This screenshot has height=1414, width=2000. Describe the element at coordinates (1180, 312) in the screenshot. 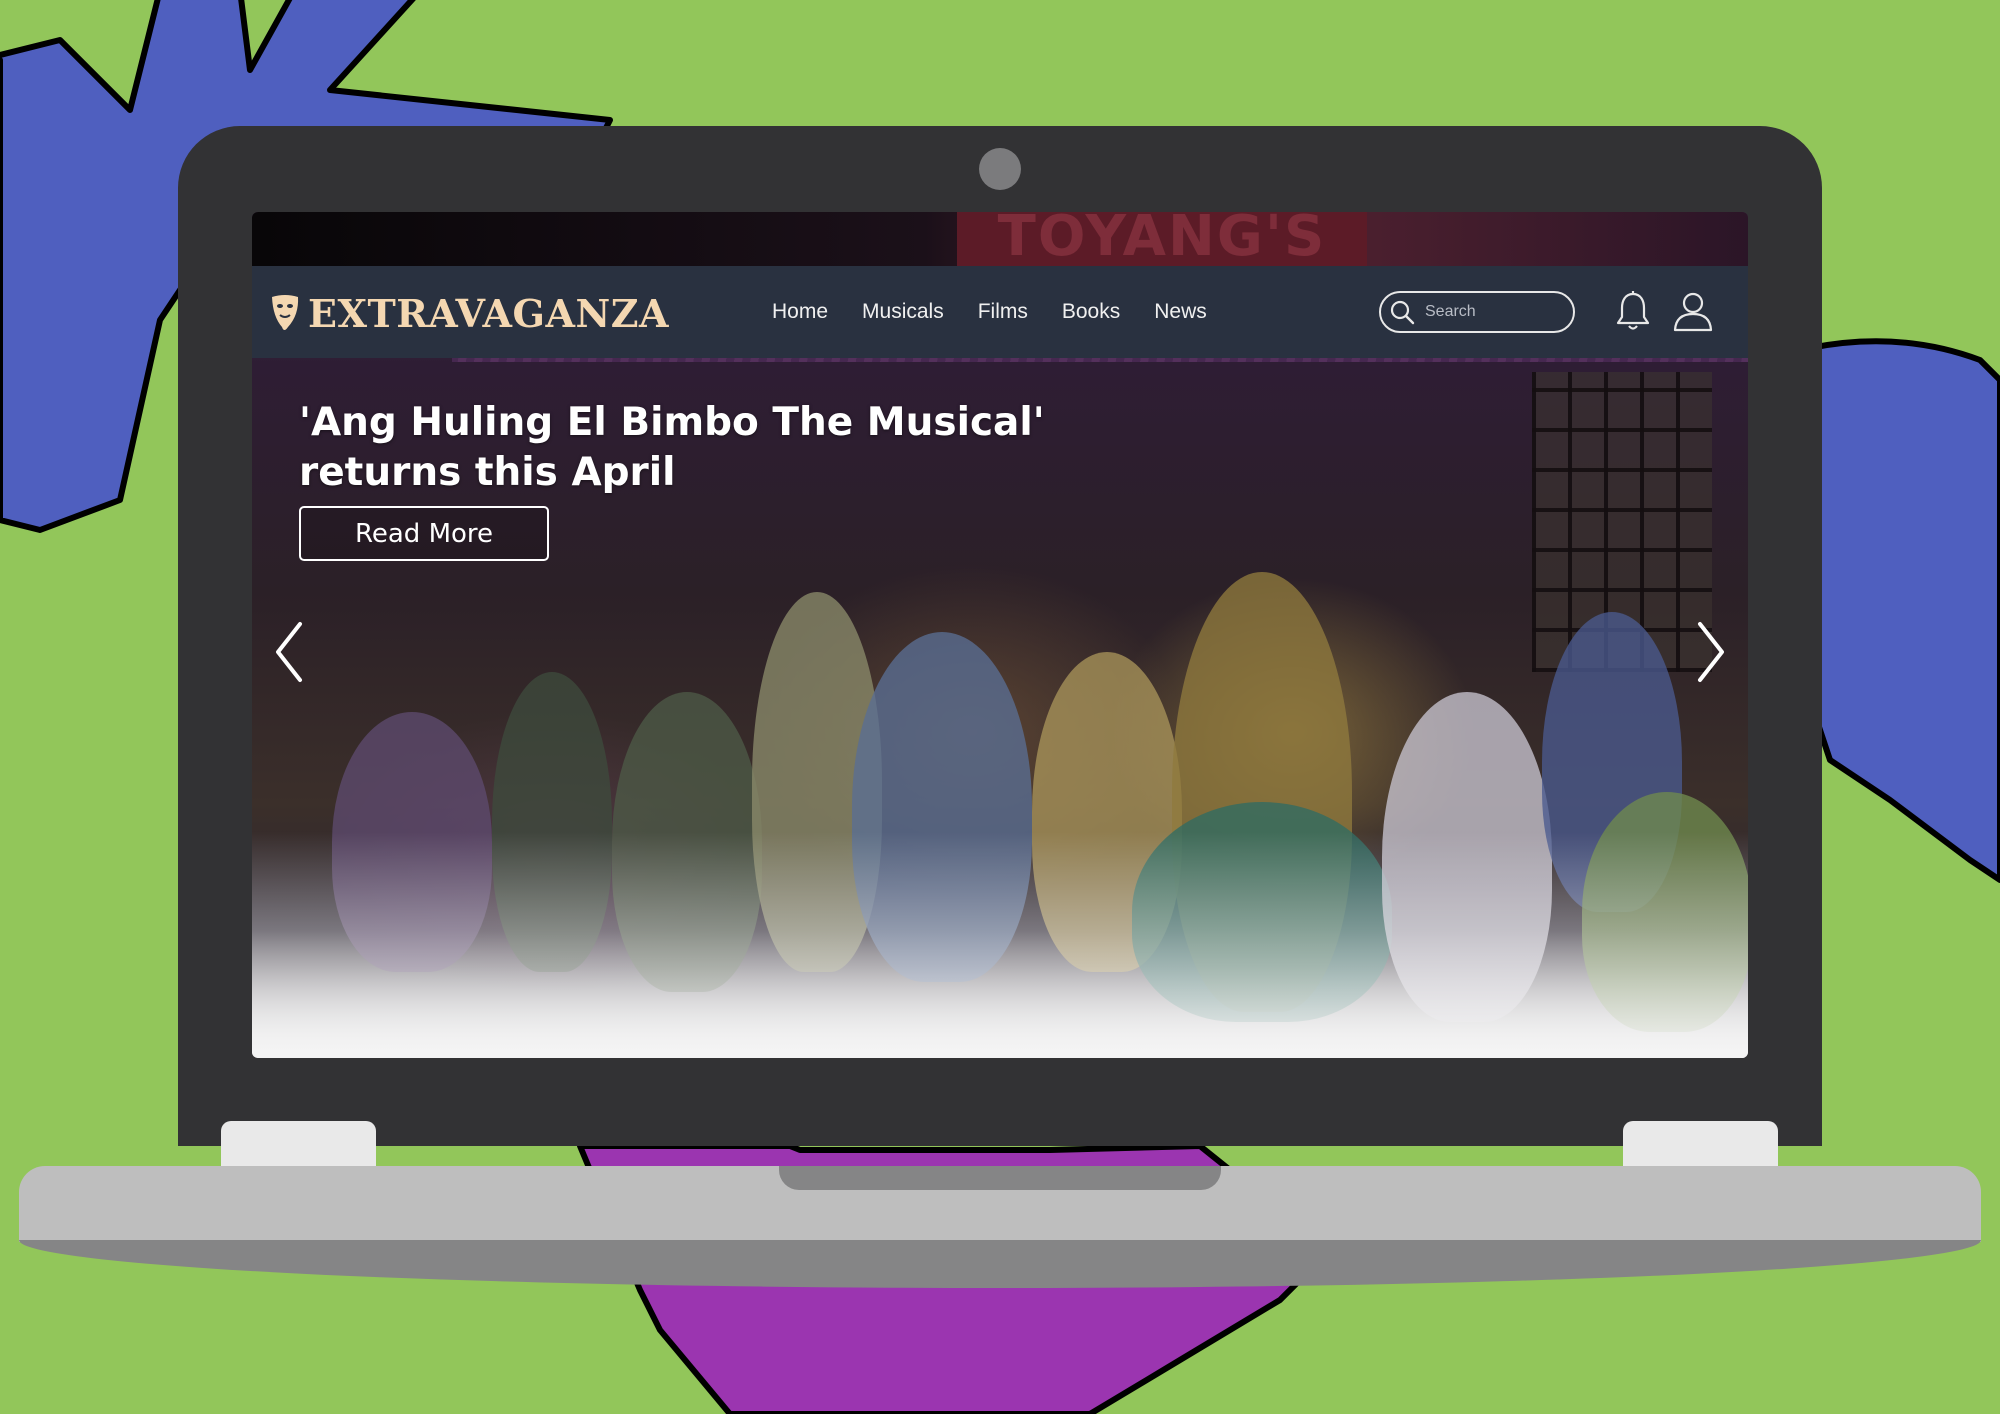

I see `nav-link-news: News` at that location.